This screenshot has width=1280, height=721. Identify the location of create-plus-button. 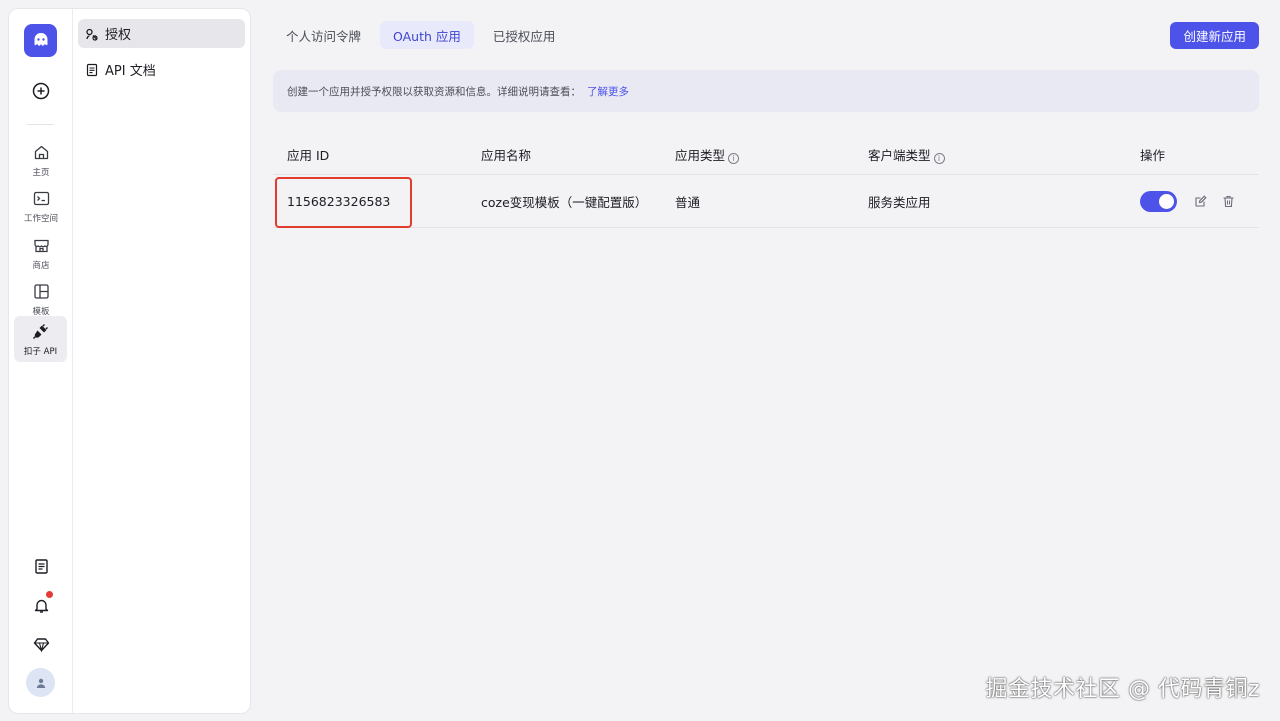
(41, 91).